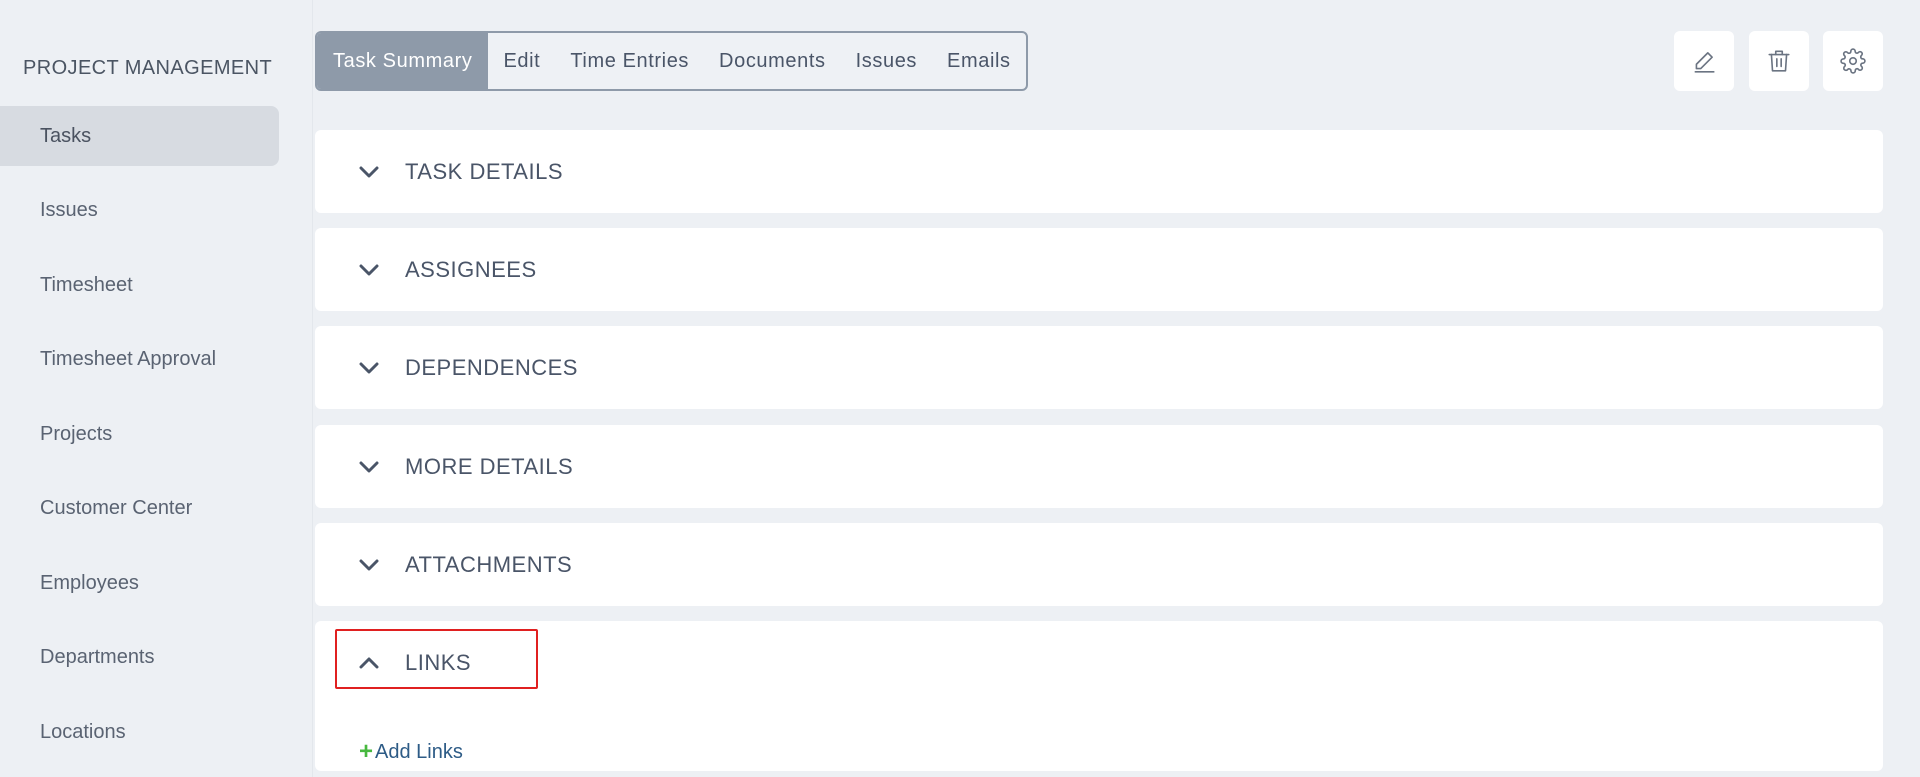 The width and height of the screenshot is (1920, 777). Describe the element at coordinates (629, 61) in the screenshot. I see `tab-time-entries: Time Entries` at that location.